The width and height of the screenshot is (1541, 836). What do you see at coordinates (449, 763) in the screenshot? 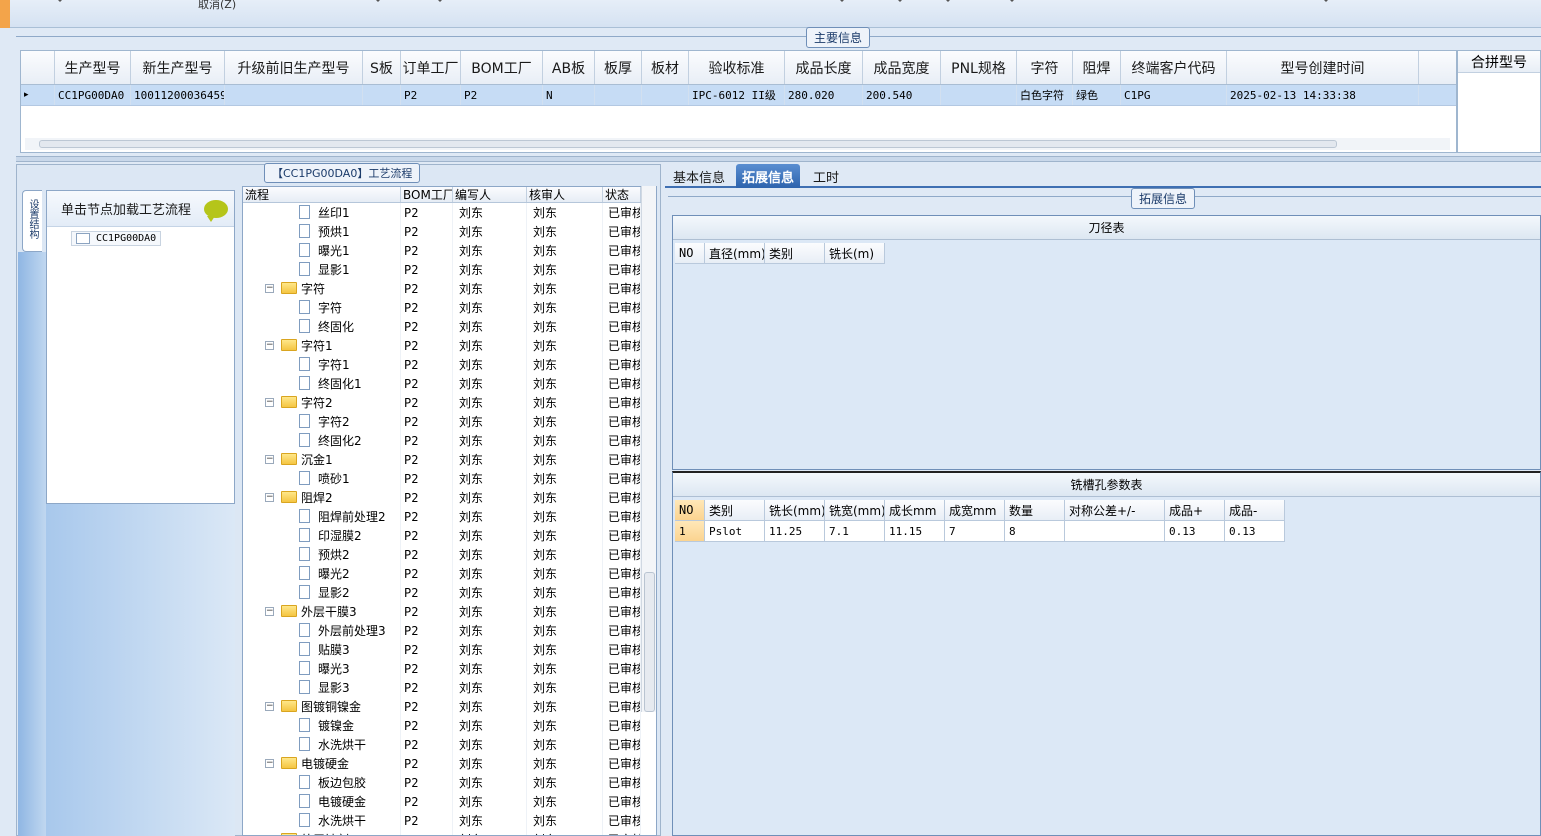
I see `process-group-row: − 电镀硬金 P2 刘东 刘东 已审核` at bounding box center [449, 763].